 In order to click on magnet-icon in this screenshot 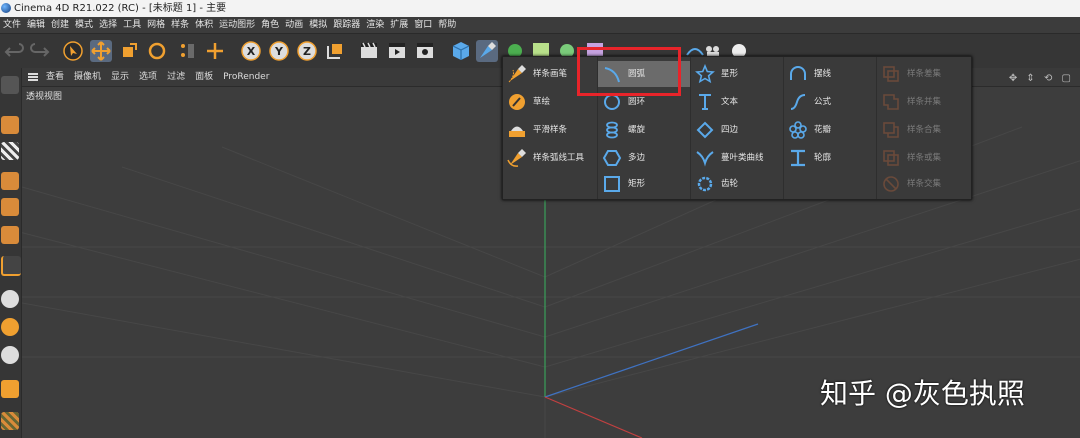, I will do `click(10, 389)`.